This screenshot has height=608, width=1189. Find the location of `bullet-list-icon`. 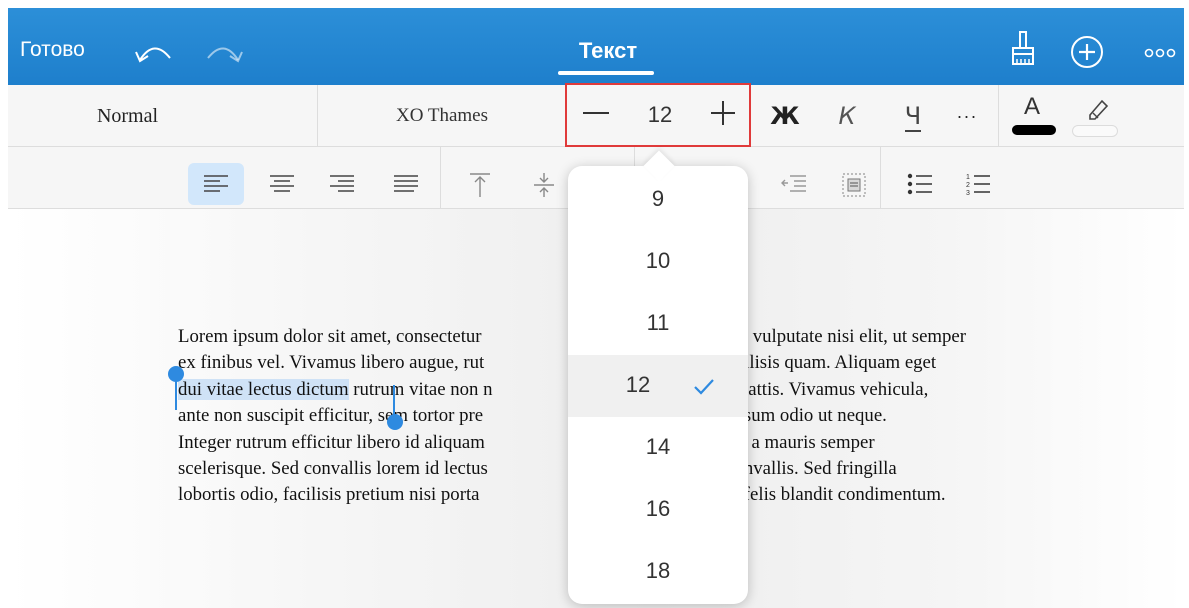

bullet-list-icon is located at coordinates (920, 184).